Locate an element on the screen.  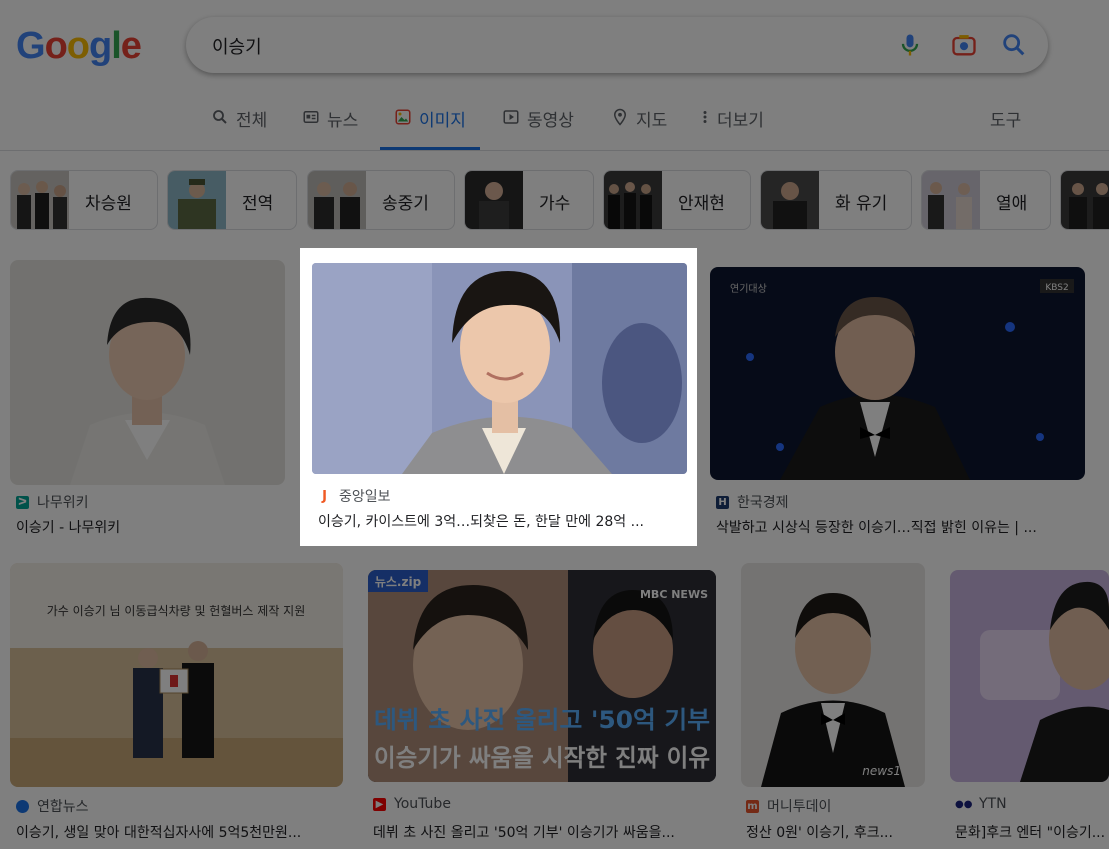
tab-maps: 지도 is located at coordinates (639, 128).